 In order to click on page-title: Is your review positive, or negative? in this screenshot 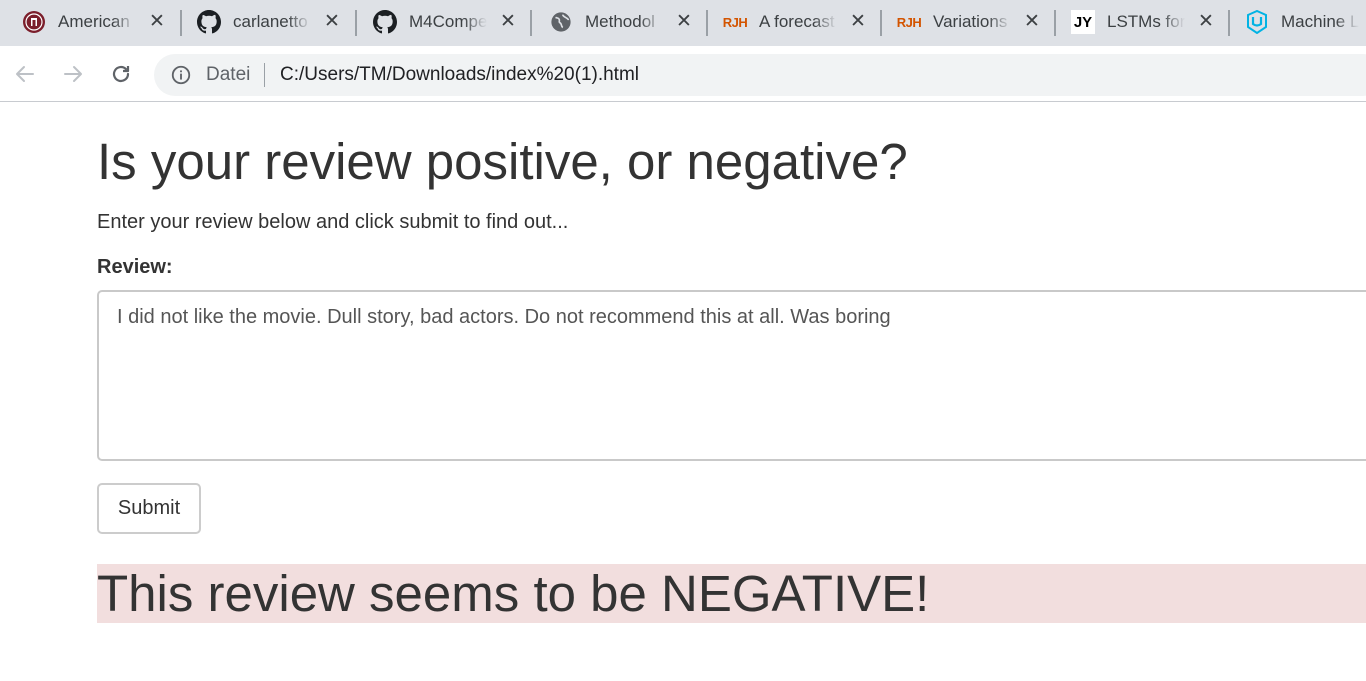, I will do `click(502, 161)`.